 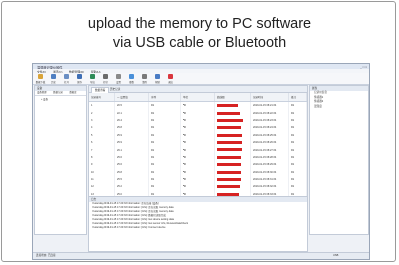 I want to click on table-row: 9 25.6 R1 ℃ 2019-01-15 08:29:34 R1, so click(x=198, y=165).